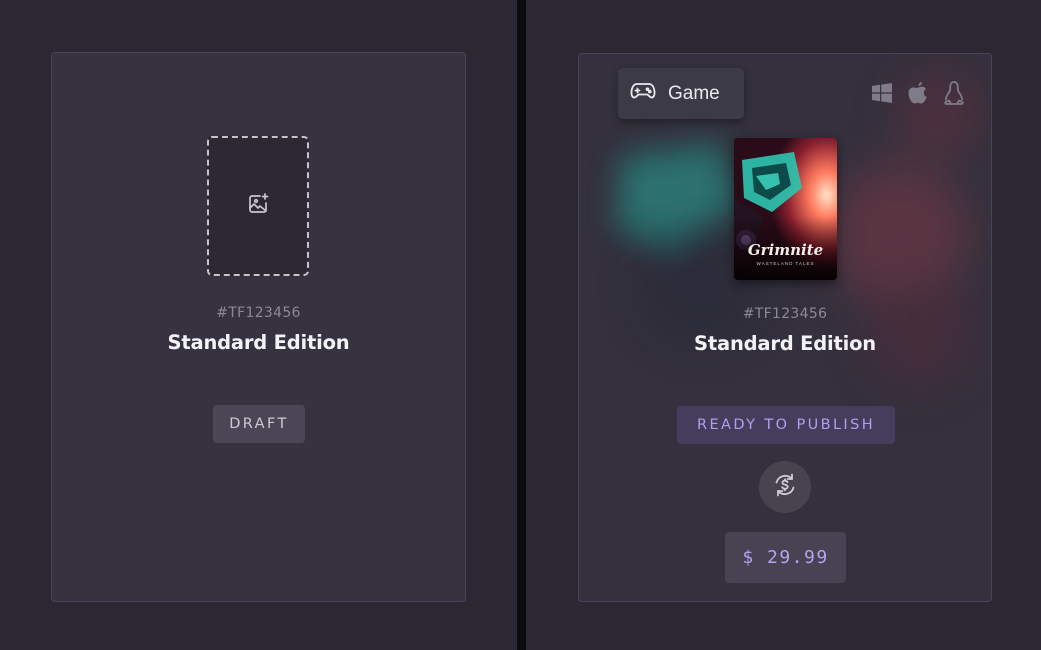 The image size is (1041, 650). I want to click on add-image-icon, so click(258, 206).